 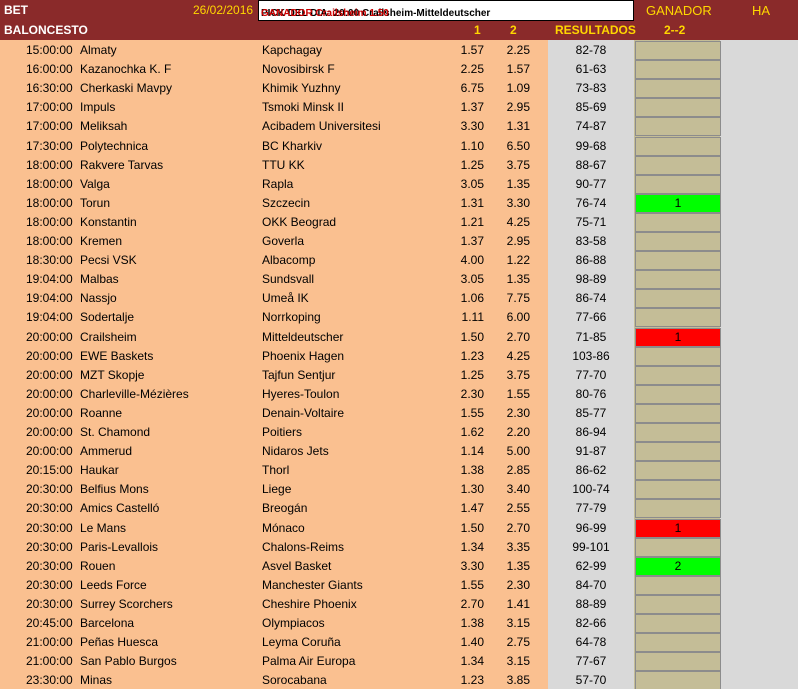 What do you see at coordinates (591, 508) in the screenshot?
I see `result-cell: 77-79` at bounding box center [591, 508].